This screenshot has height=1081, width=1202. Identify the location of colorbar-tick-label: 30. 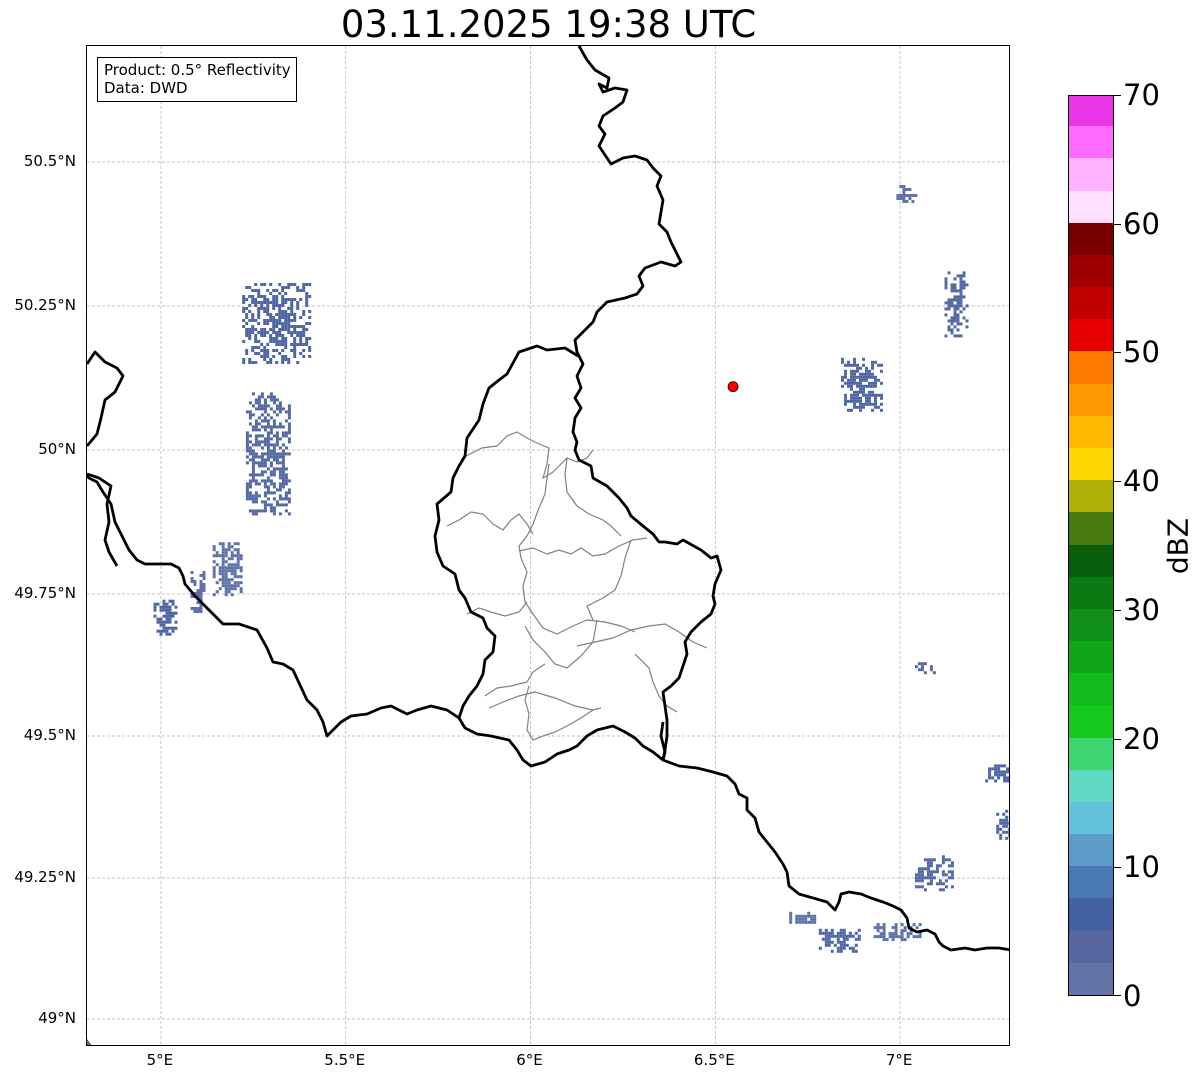
(1141, 609).